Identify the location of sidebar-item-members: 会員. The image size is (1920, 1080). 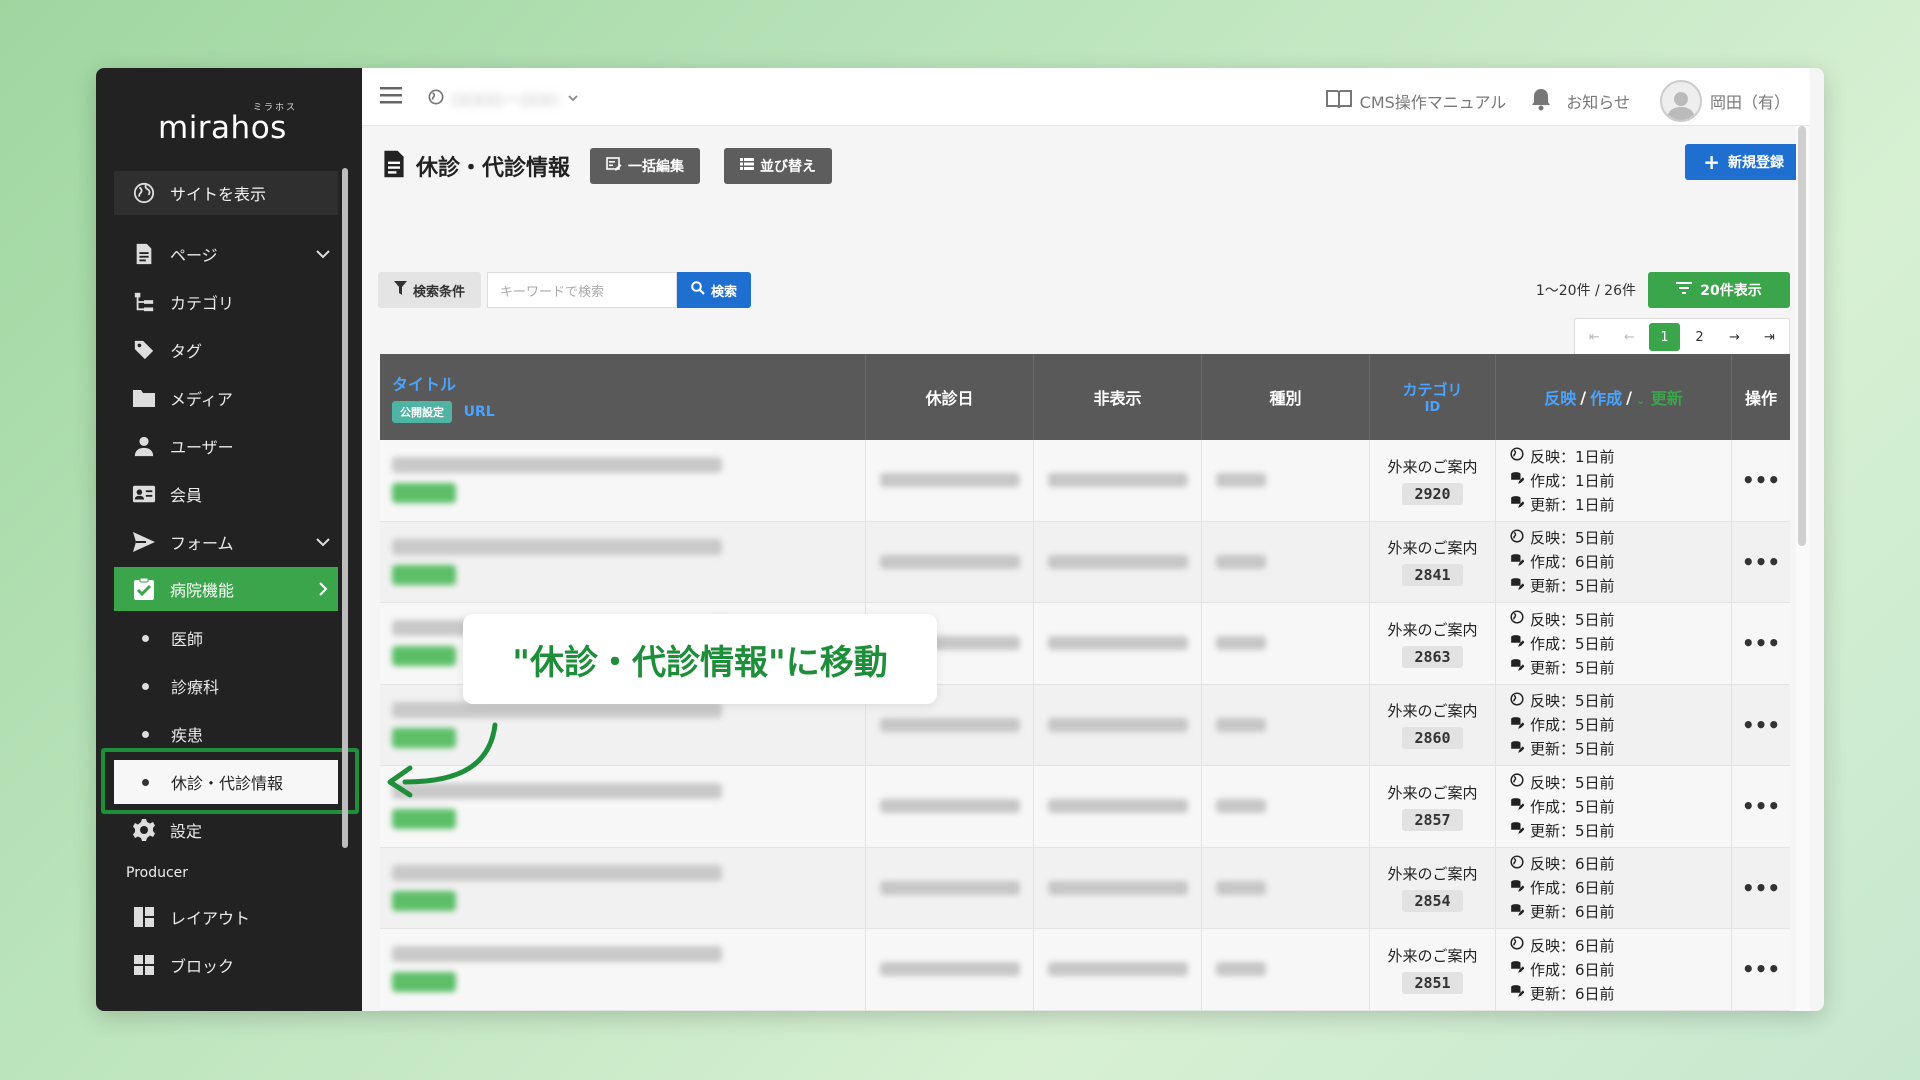
(226, 494).